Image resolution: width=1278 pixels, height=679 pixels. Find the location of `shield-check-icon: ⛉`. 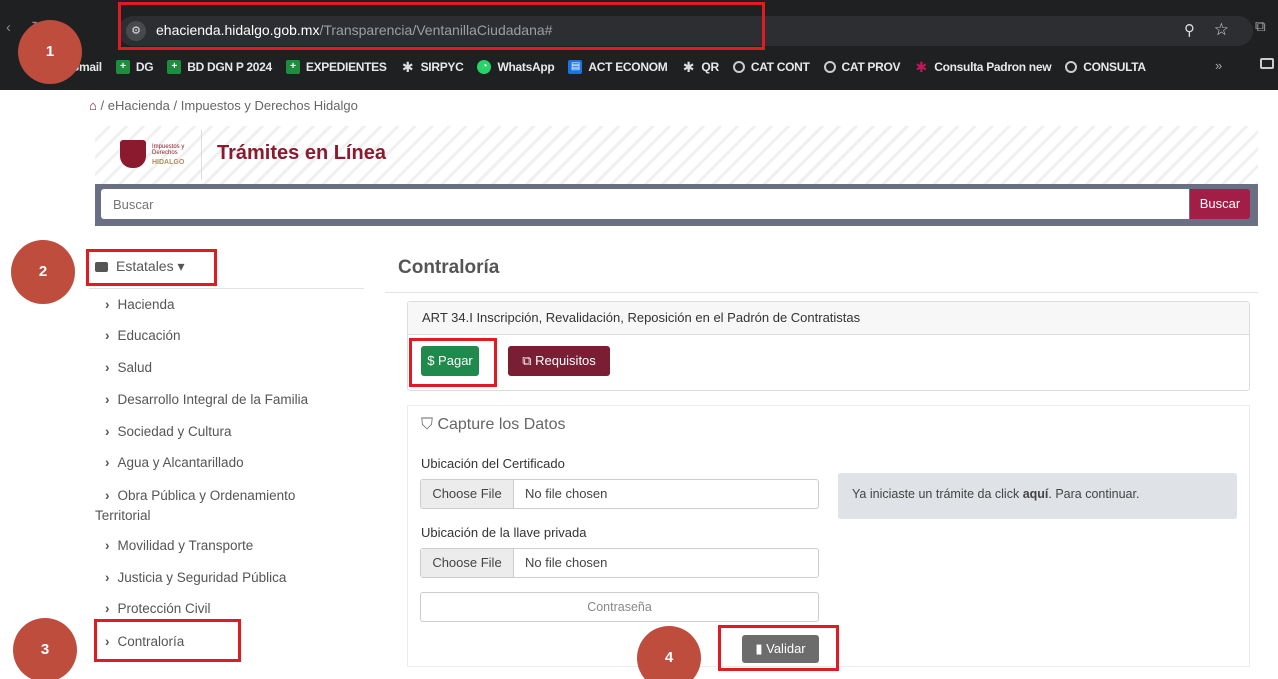

shield-check-icon: ⛉ is located at coordinates (429, 424).